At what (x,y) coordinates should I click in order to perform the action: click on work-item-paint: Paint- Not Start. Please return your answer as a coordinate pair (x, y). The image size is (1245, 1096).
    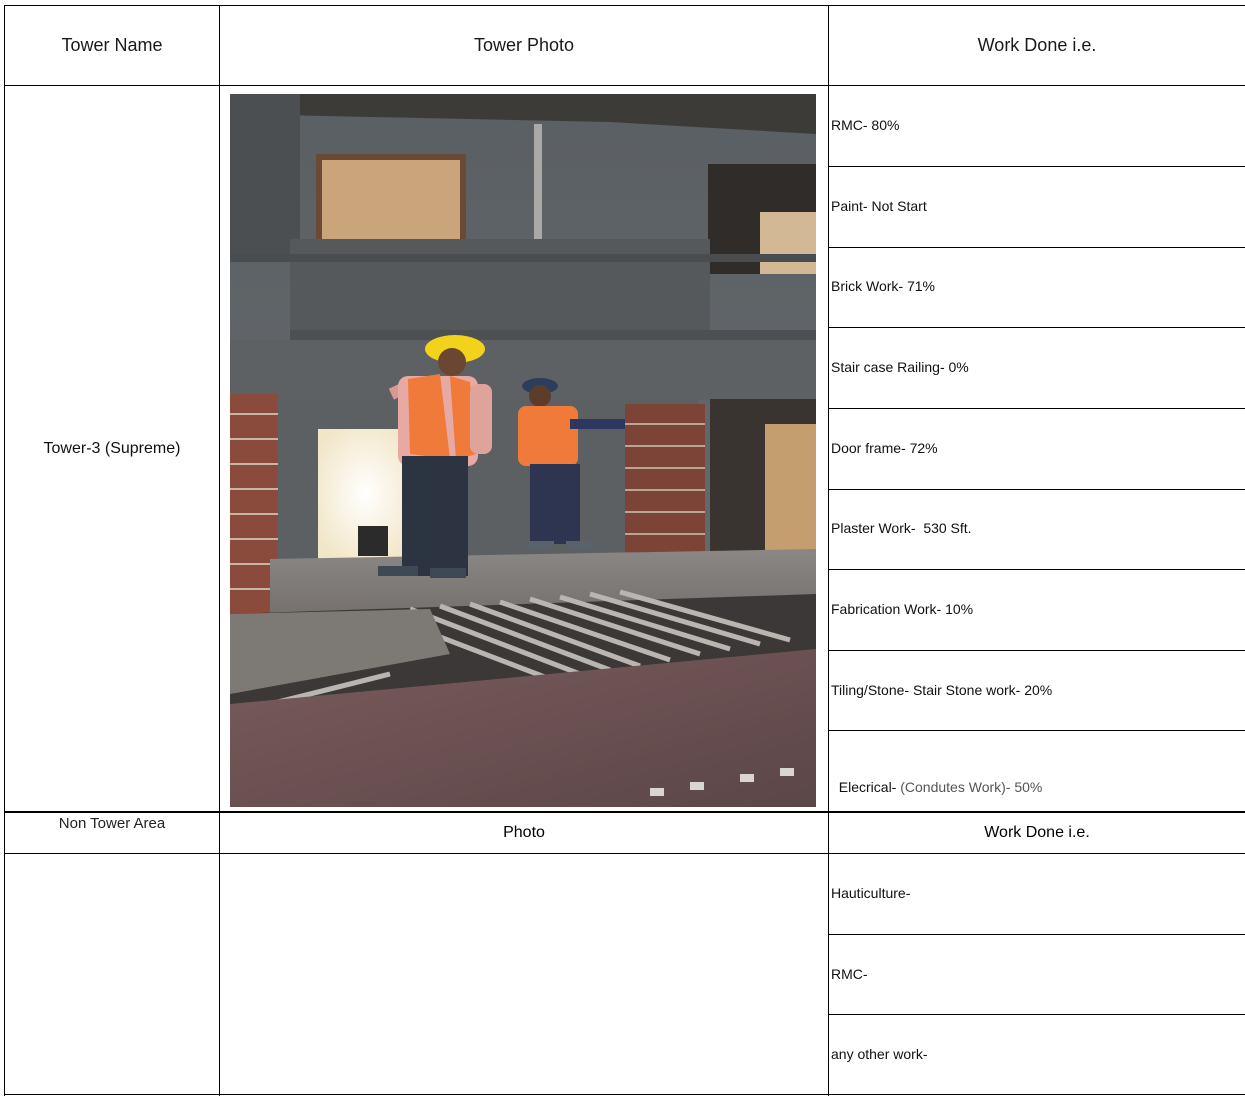
    Looking at the image, I should click on (879, 206).